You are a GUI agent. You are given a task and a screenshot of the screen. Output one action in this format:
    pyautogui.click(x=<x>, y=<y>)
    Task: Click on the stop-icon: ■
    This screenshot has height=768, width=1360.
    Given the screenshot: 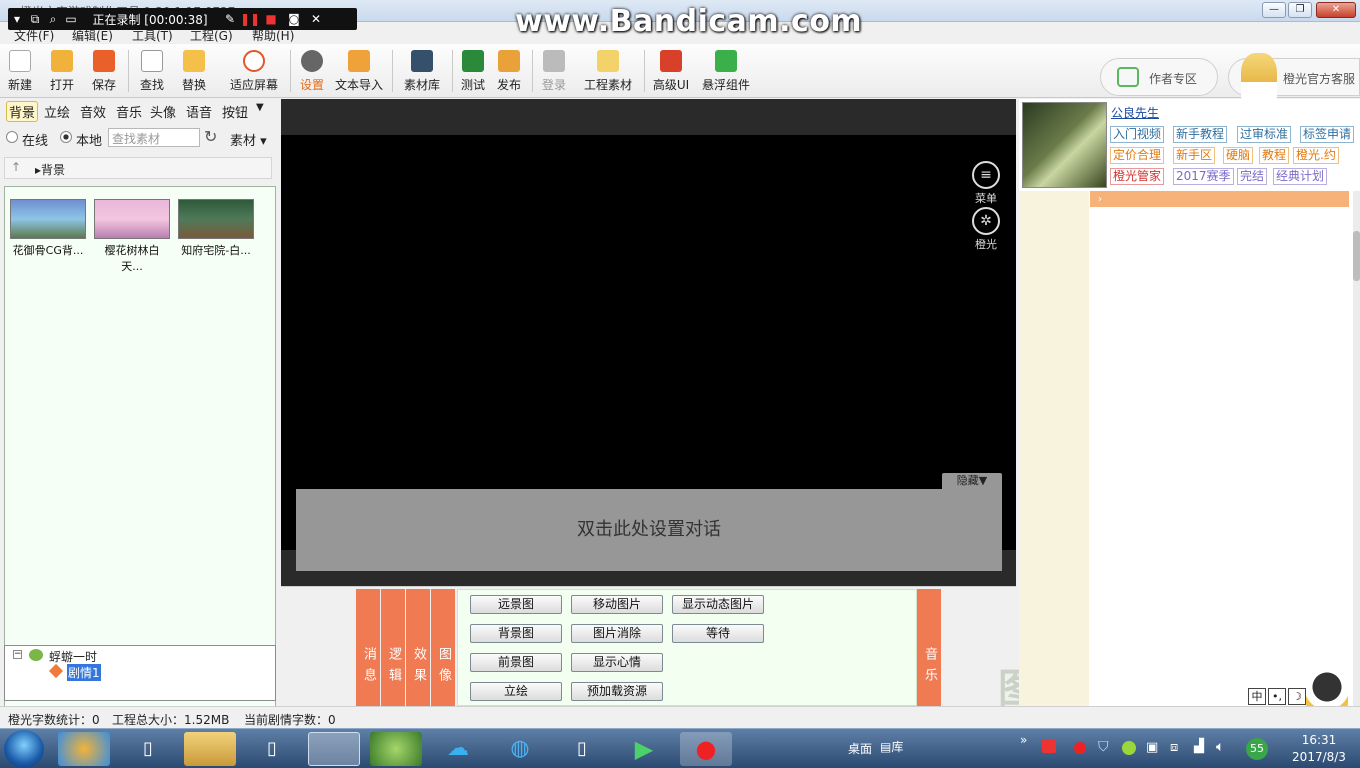 What is the action you would take?
    pyautogui.click(x=271, y=19)
    